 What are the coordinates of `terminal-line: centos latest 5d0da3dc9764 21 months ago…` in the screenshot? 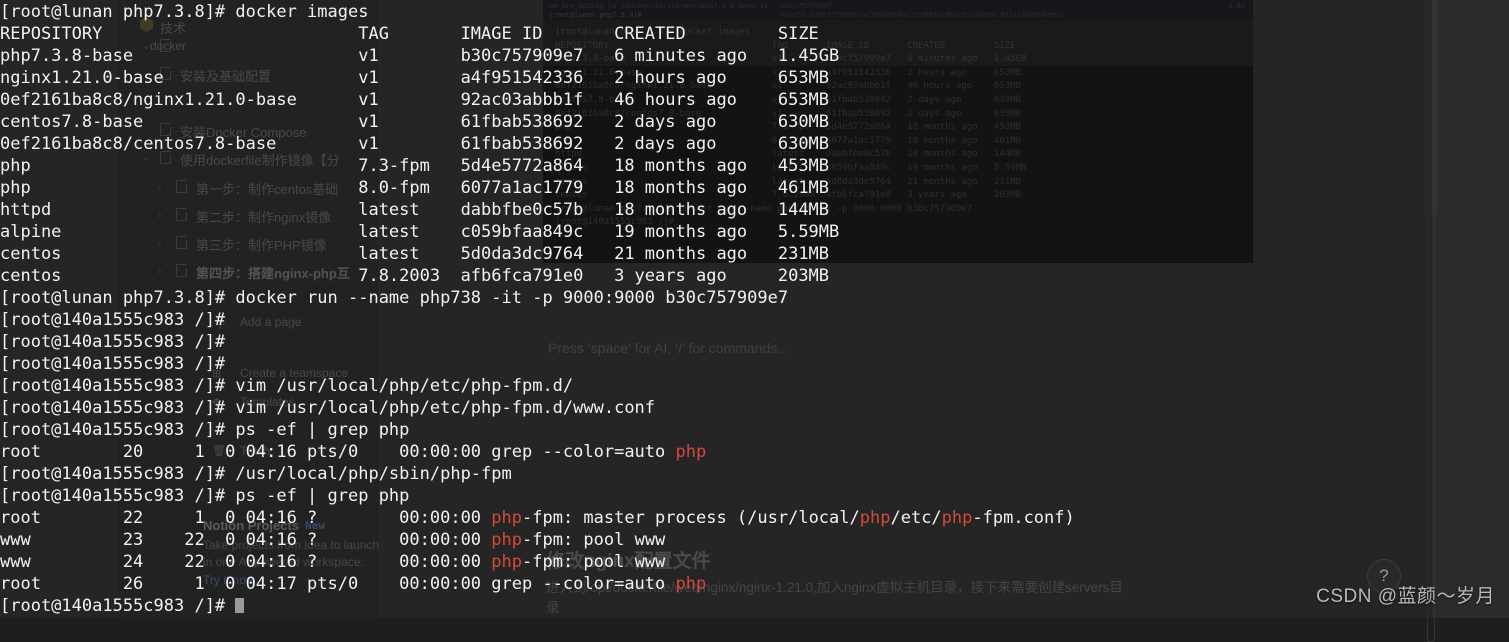 It's located at (754, 254).